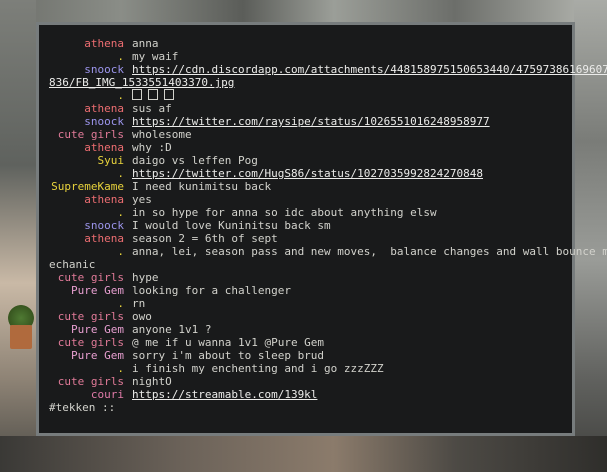  What do you see at coordinates (306, 381) in the screenshot?
I see `chat-message: cute girls nightO` at bounding box center [306, 381].